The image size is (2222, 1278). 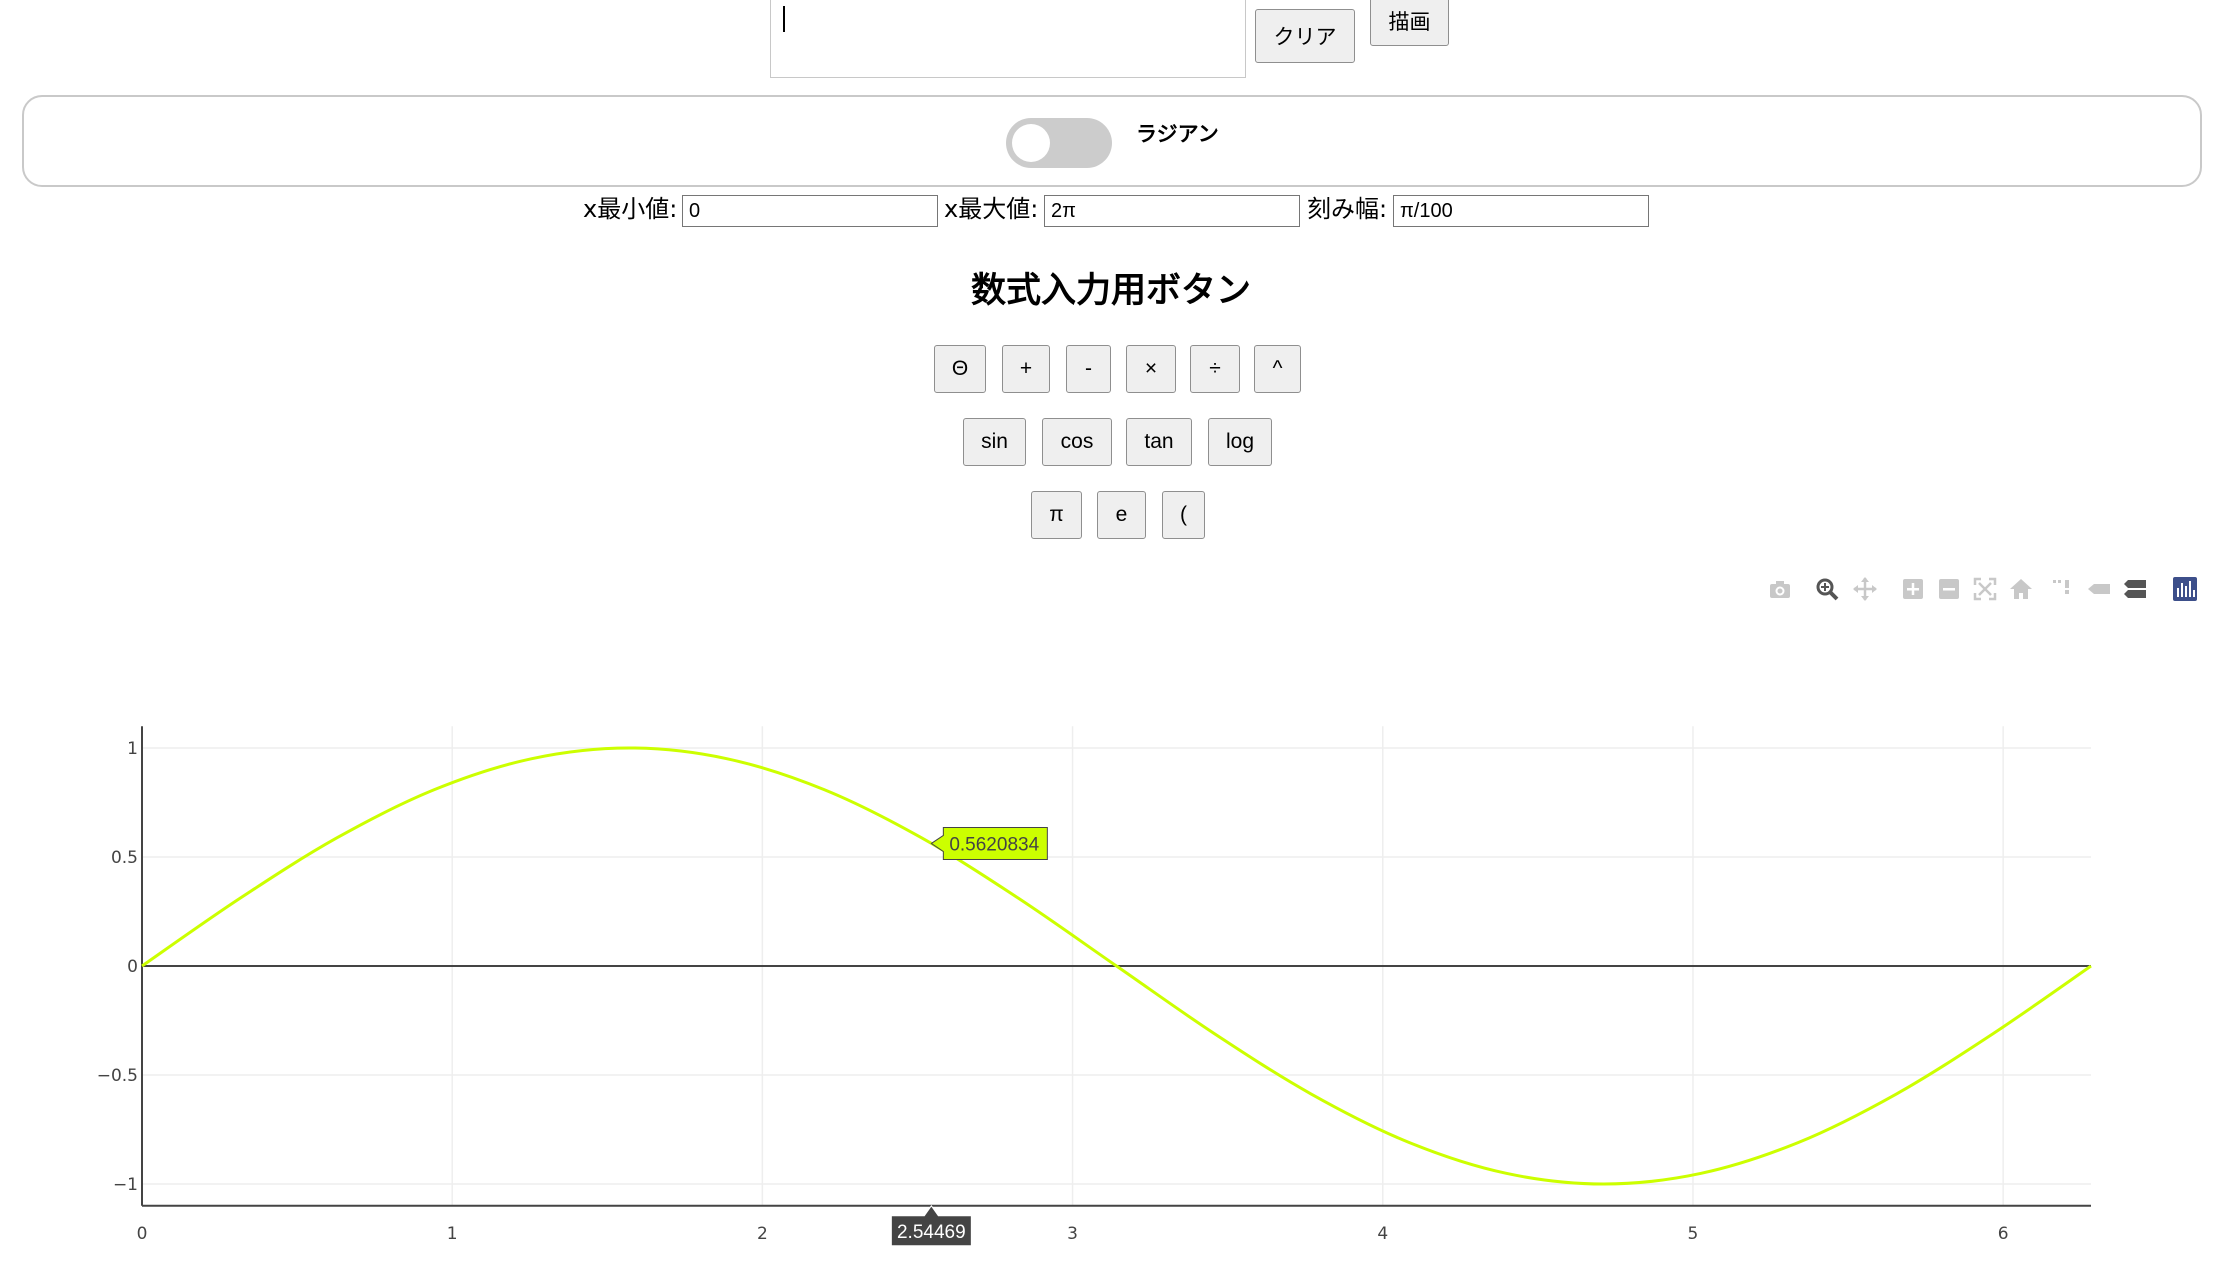 What do you see at coordinates (991, 209) in the screenshot?
I see `xmax-label: x最大値:` at bounding box center [991, 209].